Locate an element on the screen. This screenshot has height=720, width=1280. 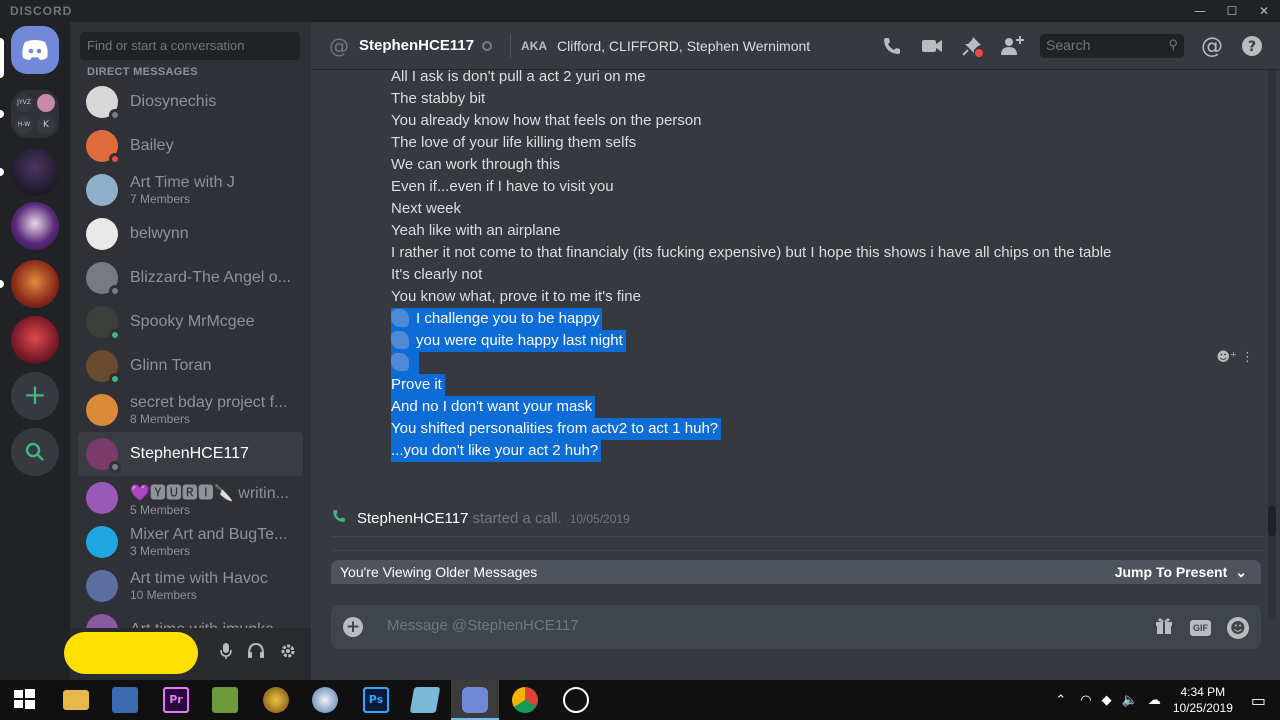
dm-item: 💜🆈🆄🆁🅸🔪 writin... 5 Members is located at coordinates (190, 498).